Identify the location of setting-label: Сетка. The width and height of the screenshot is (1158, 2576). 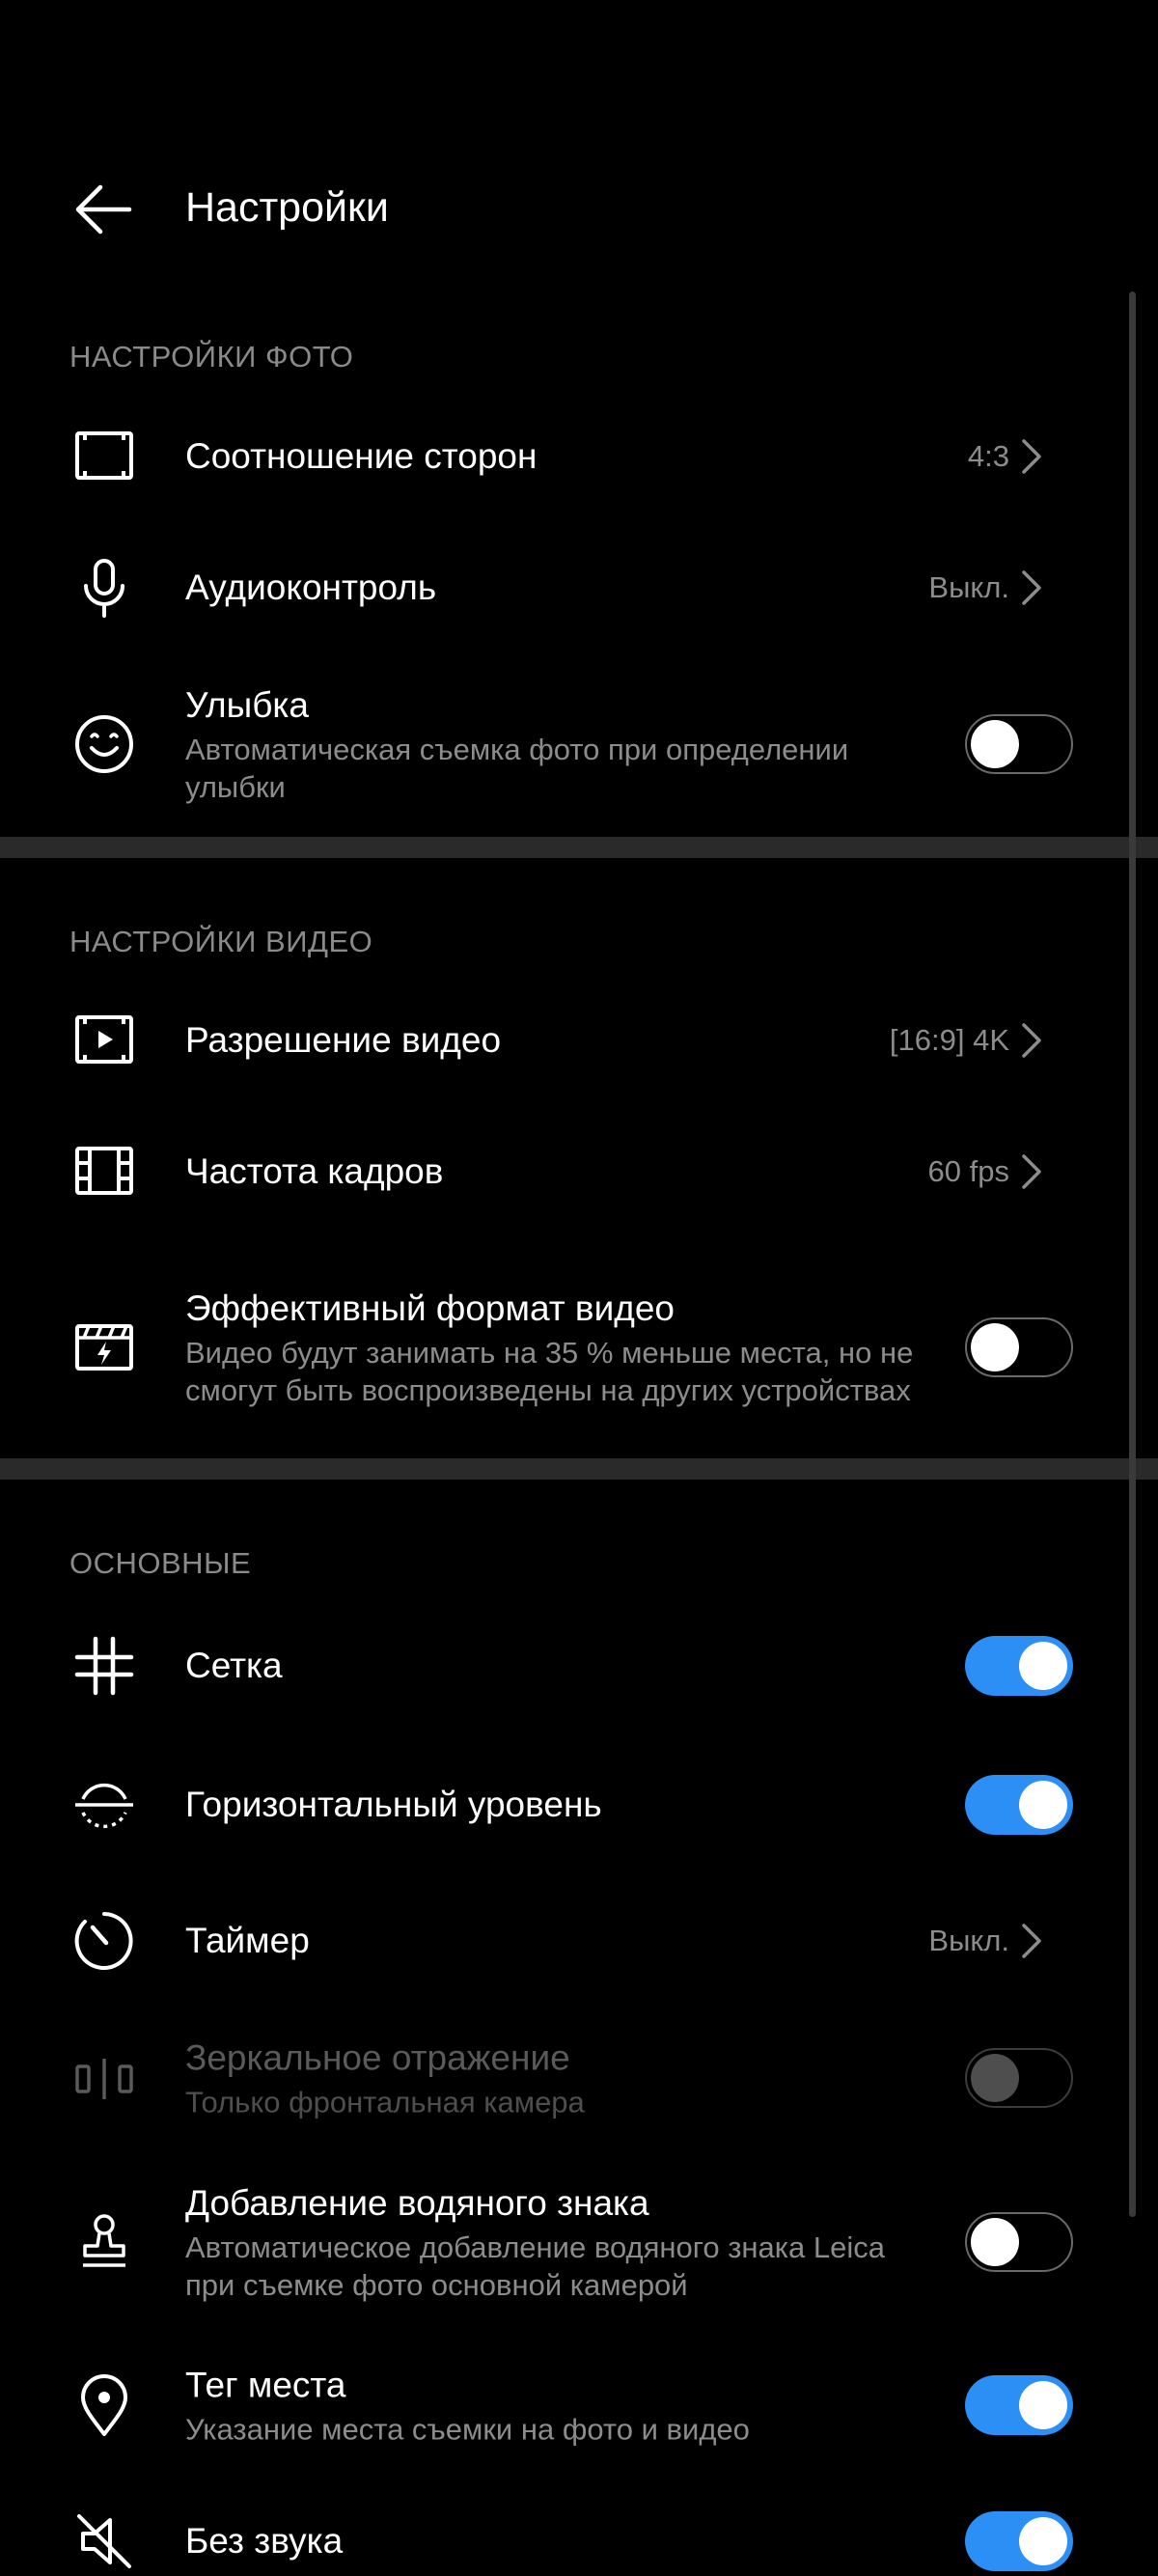
(234, 1665).